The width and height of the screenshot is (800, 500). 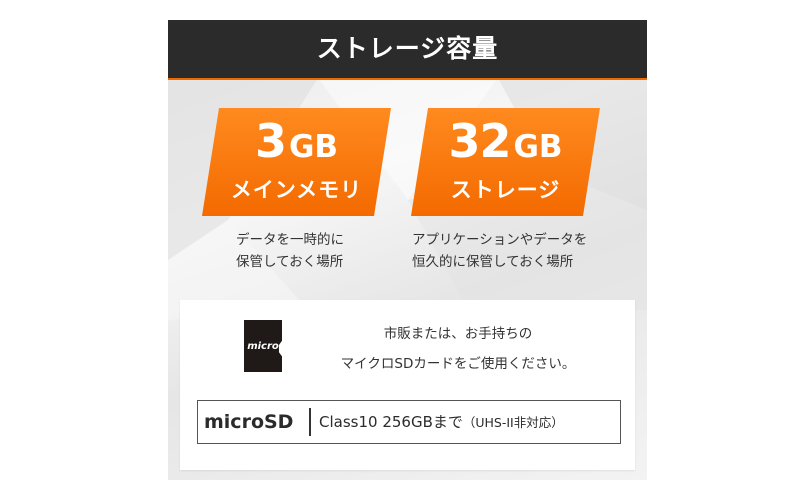 I want to click on microsd-message-line: マイクロSDカードをご使用ください。, so click(x=458, y=364).